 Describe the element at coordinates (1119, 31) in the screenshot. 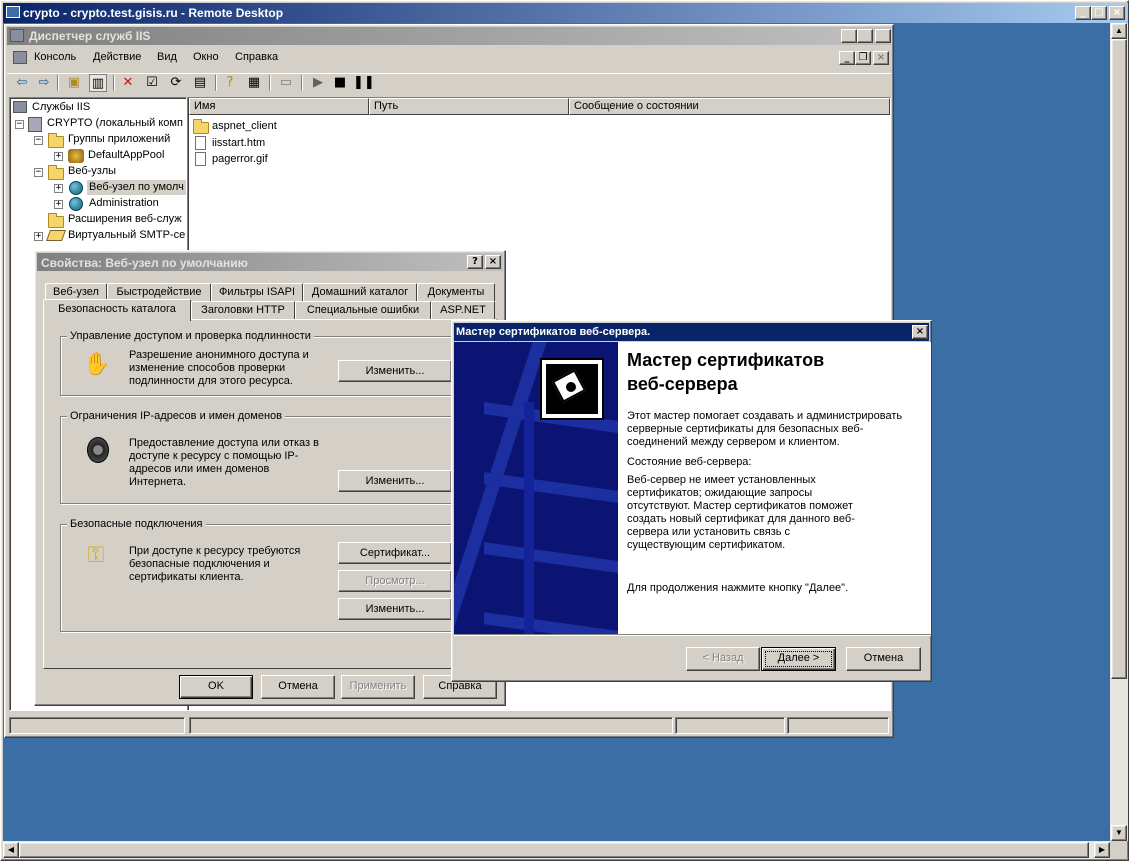

I see `vscroll-up-button: ▲` at that location.